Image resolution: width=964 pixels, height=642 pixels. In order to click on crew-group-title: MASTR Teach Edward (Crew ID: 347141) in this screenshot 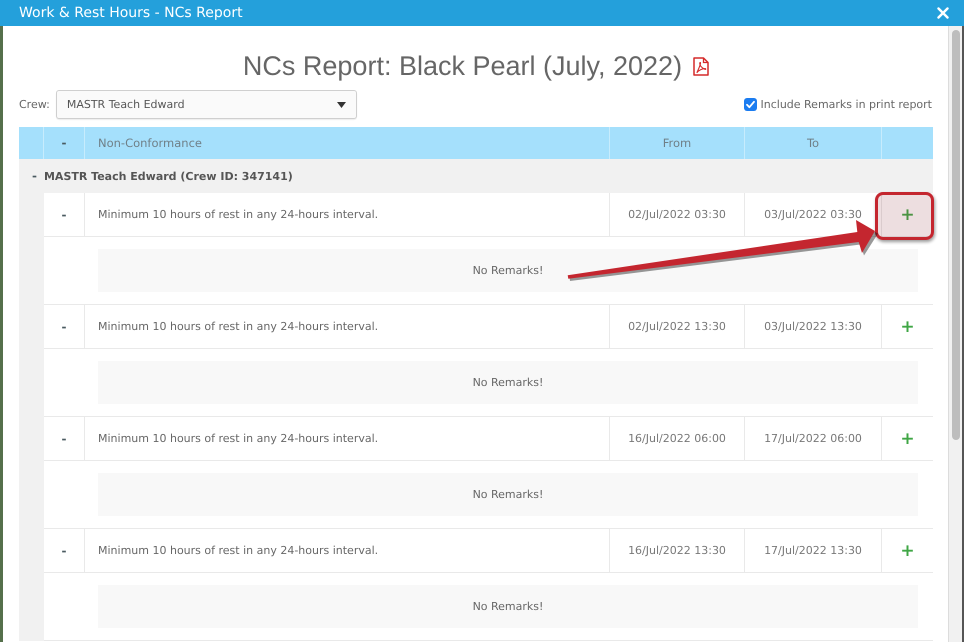, I will do `click(168, 176)`.